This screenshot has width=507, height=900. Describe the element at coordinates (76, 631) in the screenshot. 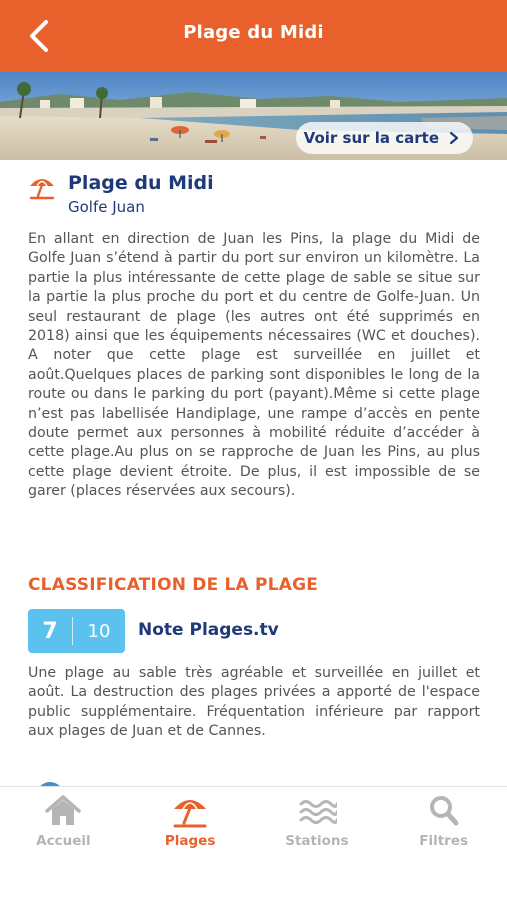

I see `score-badge: 7 10` at that location.